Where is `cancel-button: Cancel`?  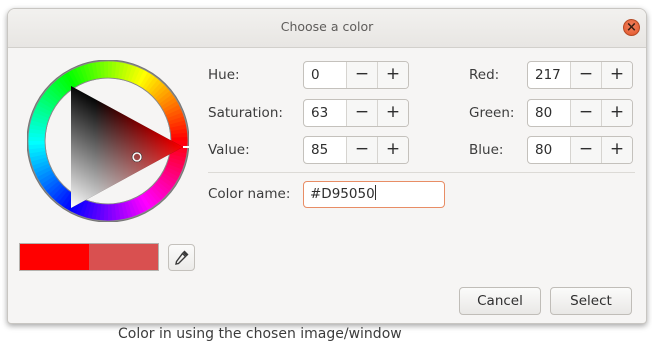
cancel-button: Cancel is located at coordinates (500, 301).